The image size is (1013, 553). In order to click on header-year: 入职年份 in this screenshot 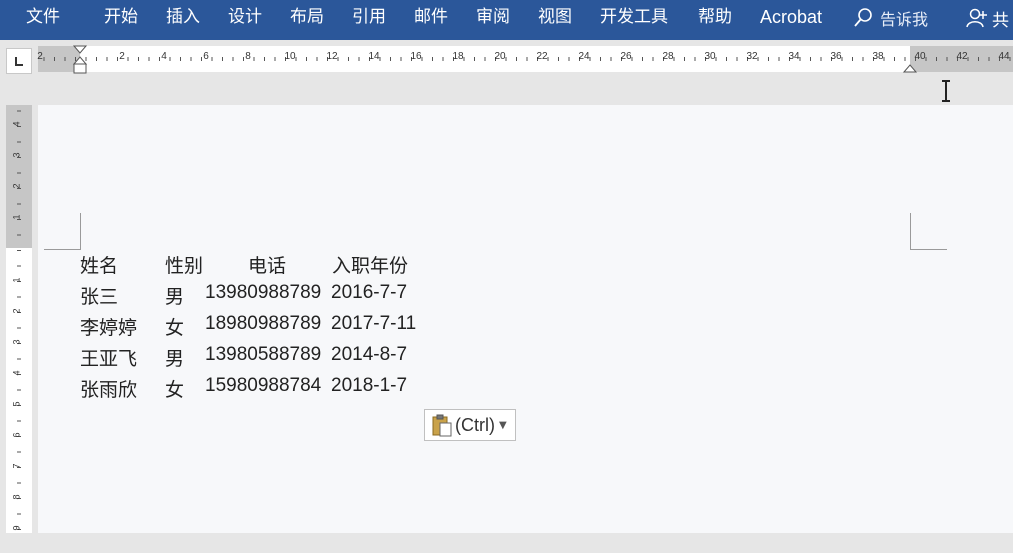, I will do `click(370, 266)`.